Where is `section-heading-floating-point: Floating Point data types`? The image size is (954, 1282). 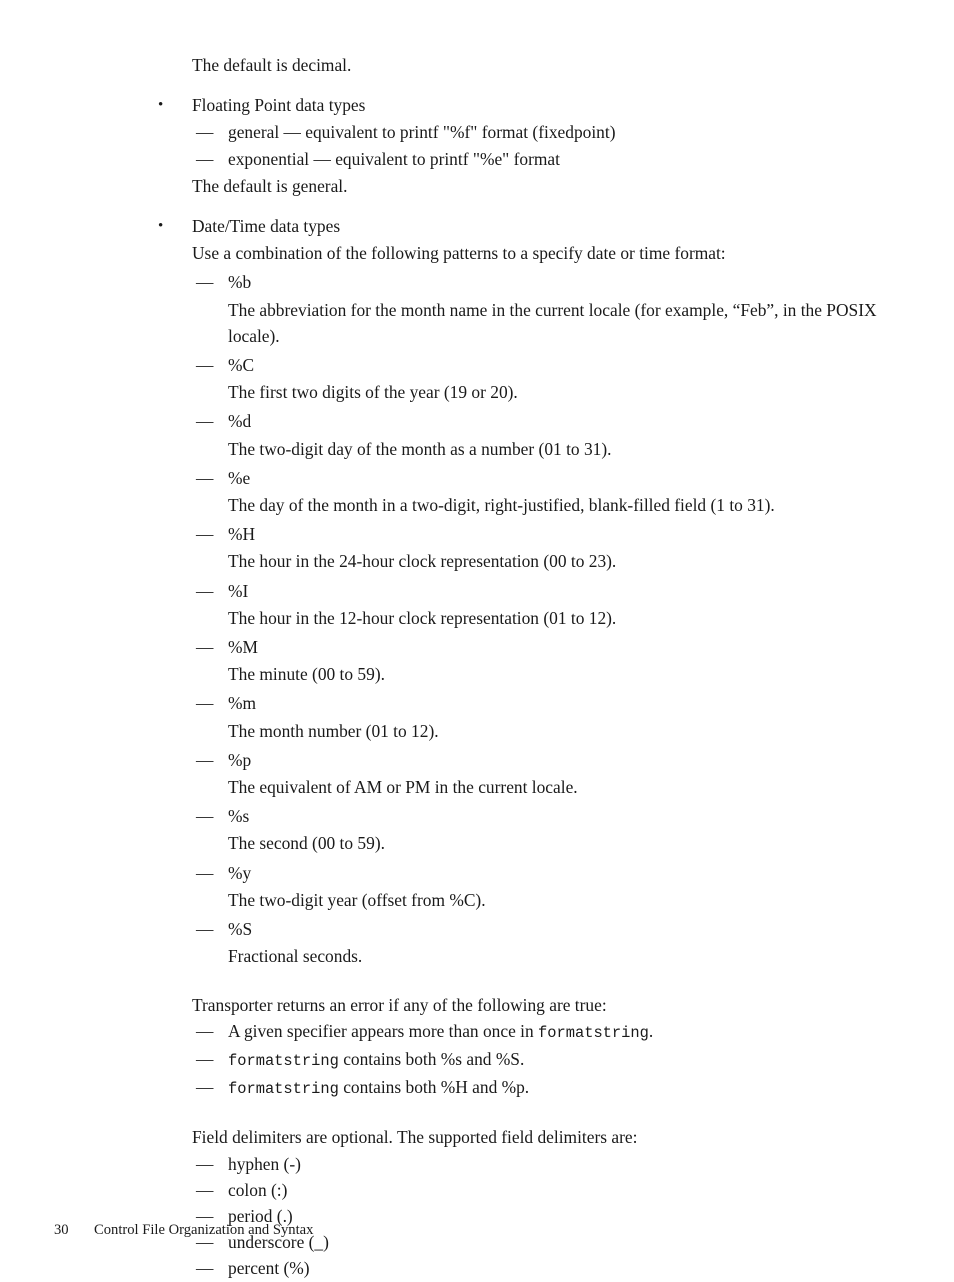 section-heading-floating-point: Floating Point data types is located at coordinates (279, 105).